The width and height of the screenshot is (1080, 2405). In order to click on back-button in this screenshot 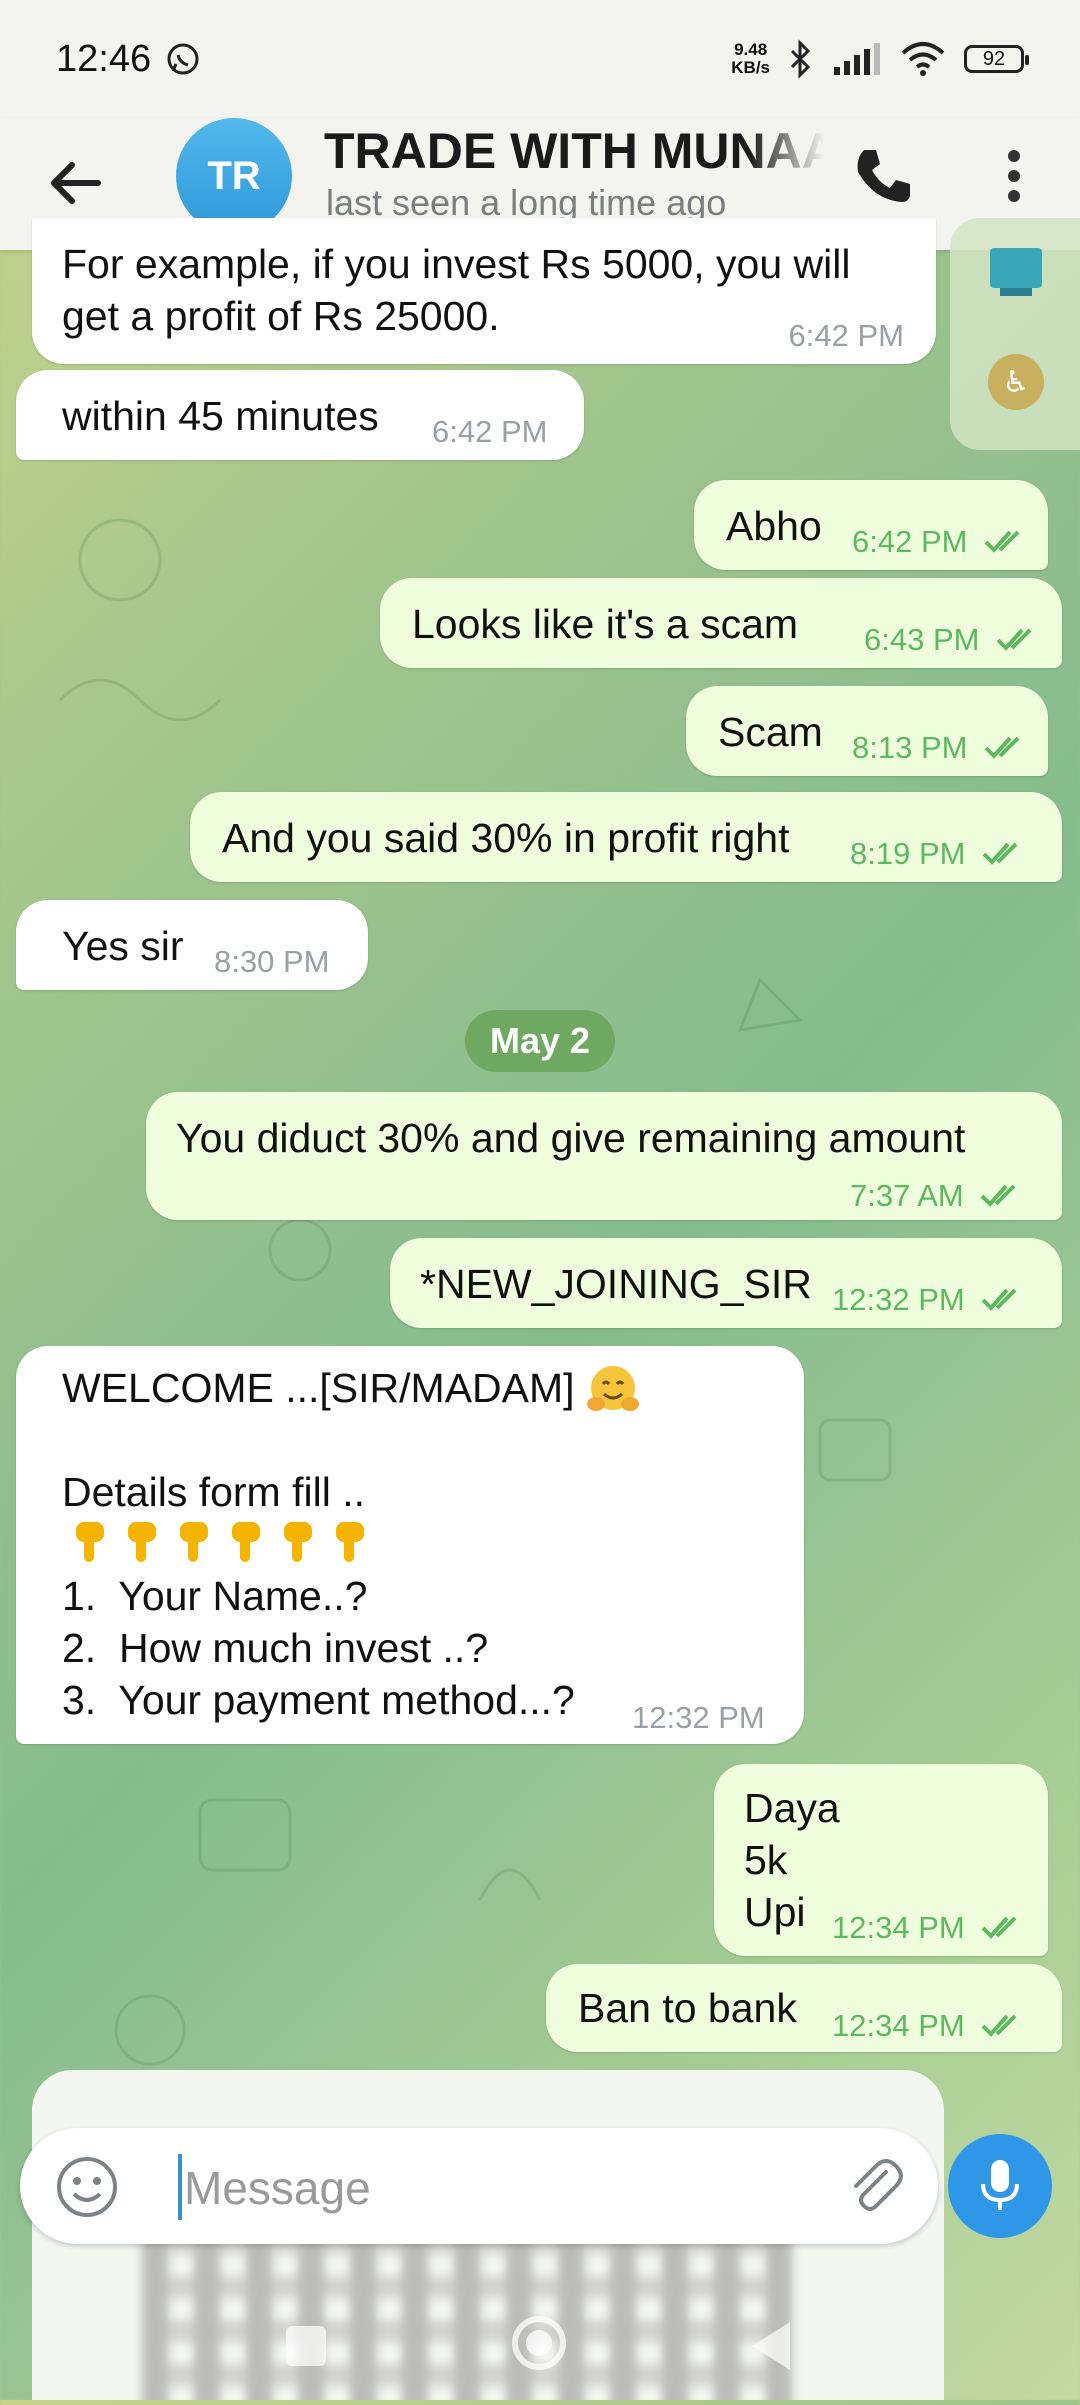, I will do `click(771, 2346)`.